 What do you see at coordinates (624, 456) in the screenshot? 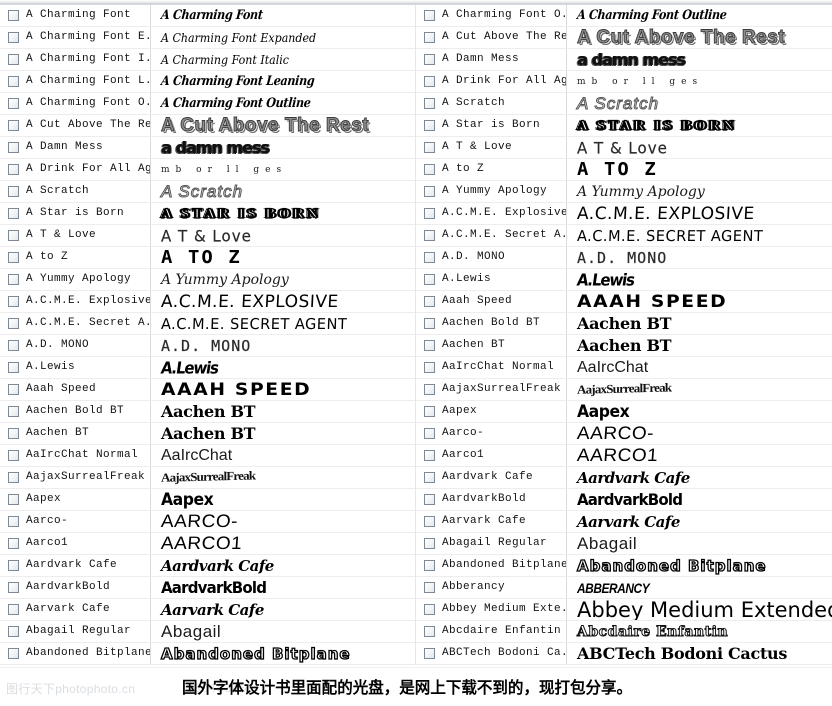
I see `font-list-row: Aarco1 AARCO1` at bounding box center [624, 456].